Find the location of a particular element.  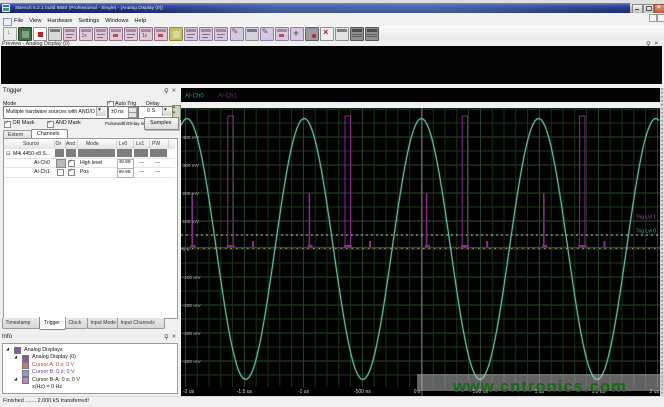

svg-text: Trig Lvl 0 is located at coordinates (646, 232).